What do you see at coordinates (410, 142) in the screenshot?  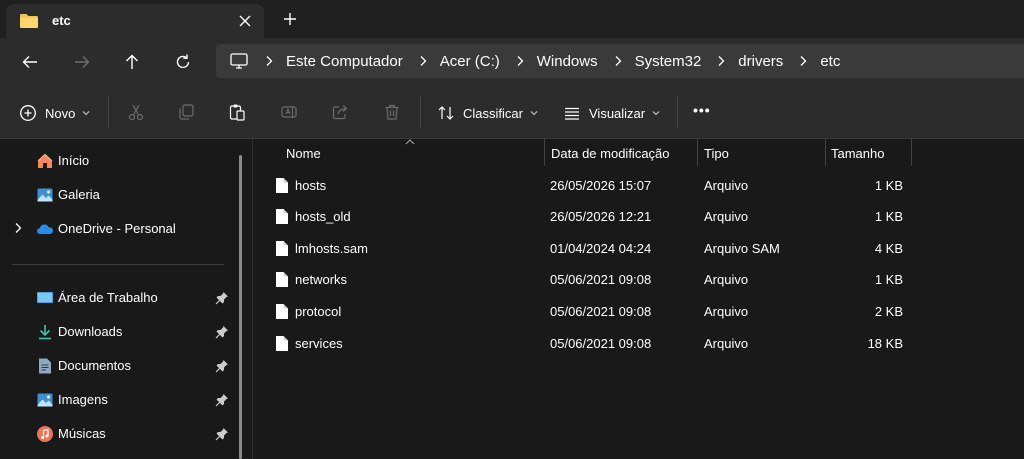 I see `sort-ascending-icon` at bounding box center [410, 142].